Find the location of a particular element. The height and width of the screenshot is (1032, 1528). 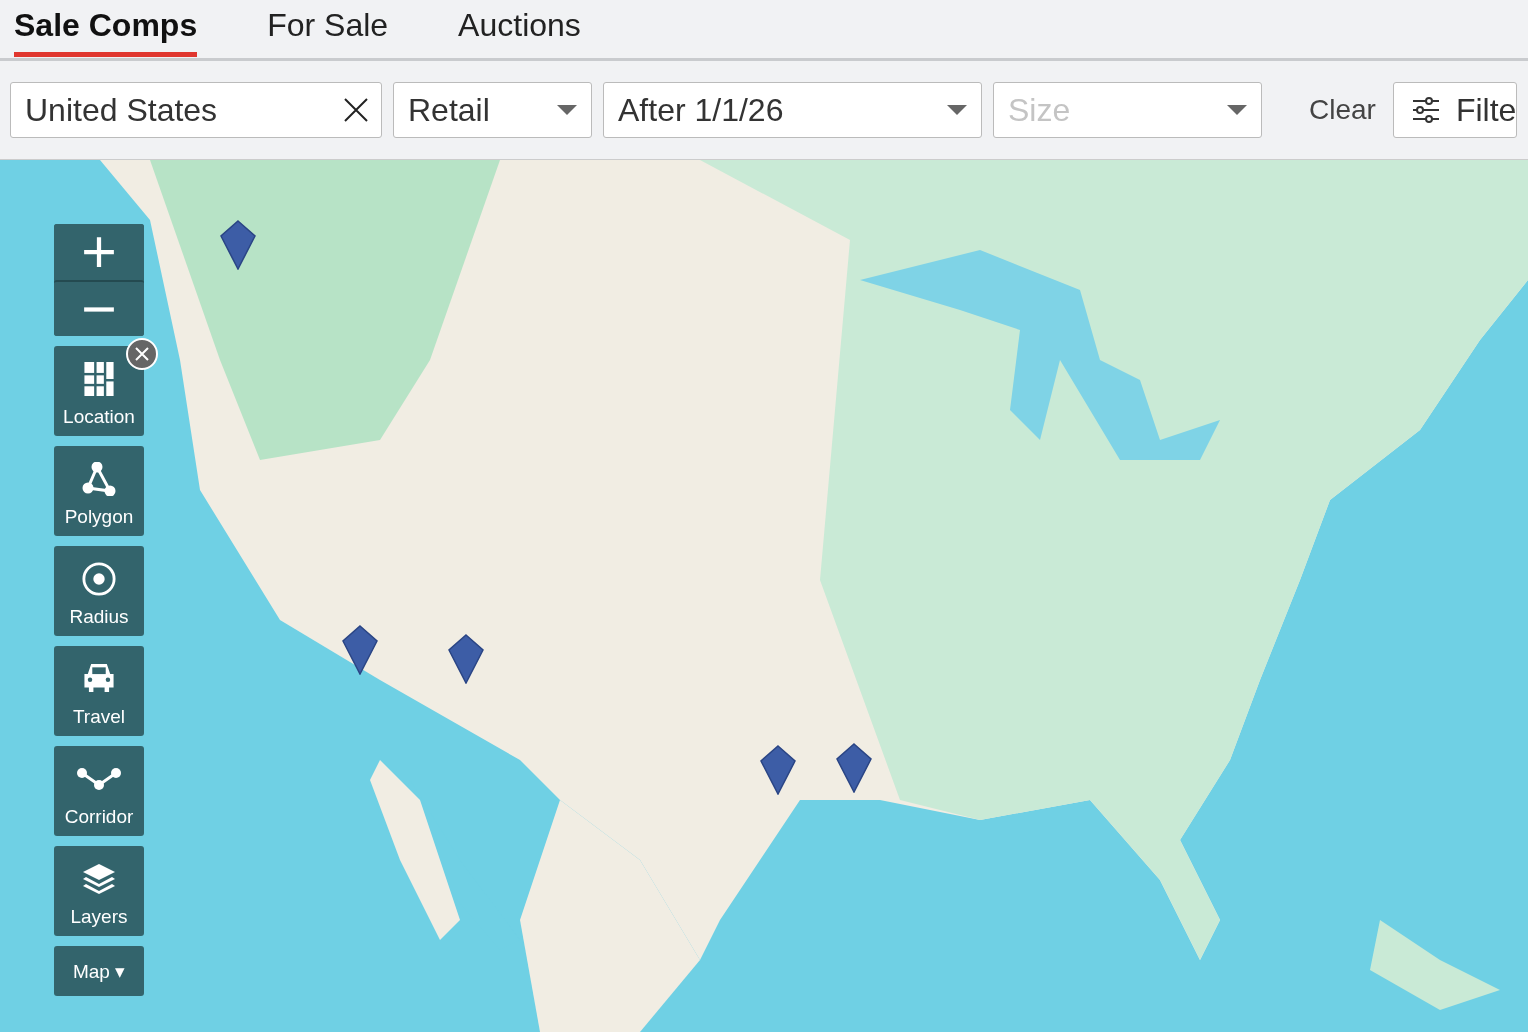

map-tool-button: Radius is located at coordinates (99, 591).